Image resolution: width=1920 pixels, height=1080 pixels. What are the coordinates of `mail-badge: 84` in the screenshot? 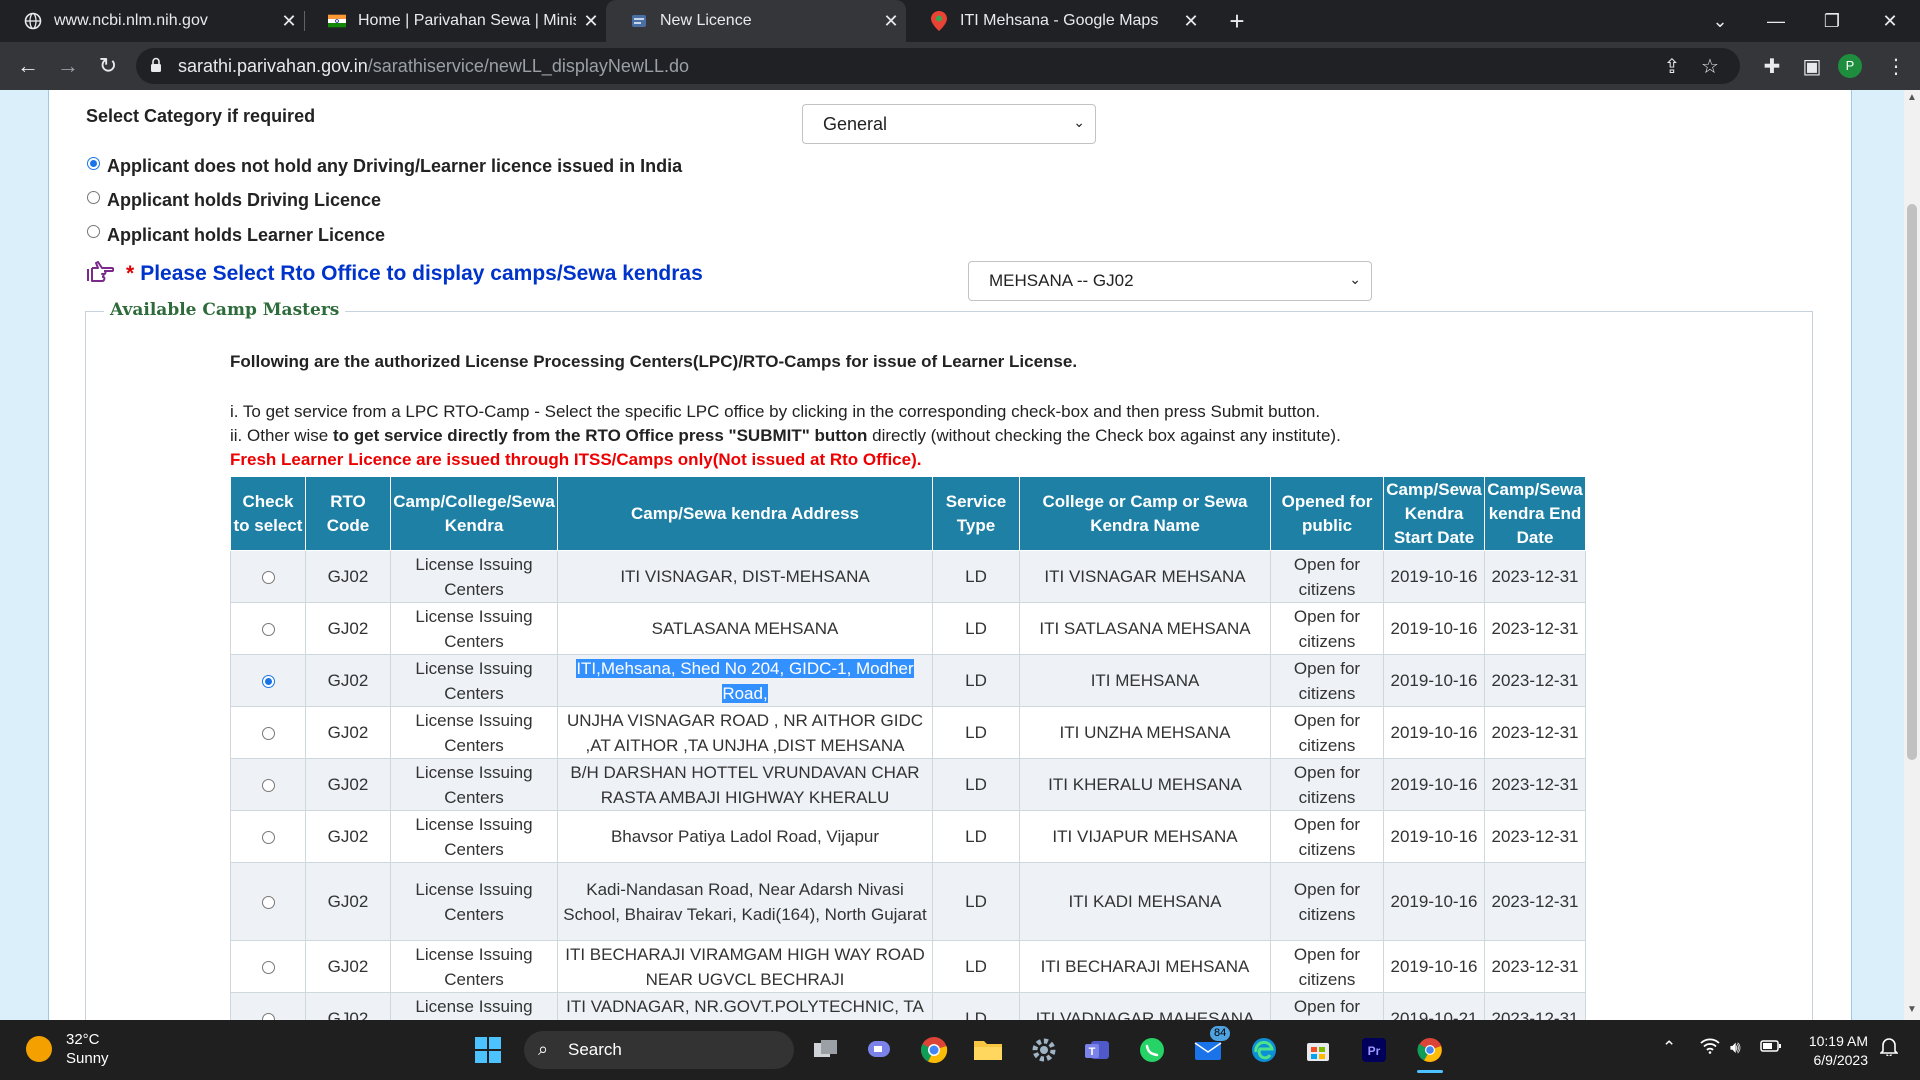 It's located at (1220, 1033).